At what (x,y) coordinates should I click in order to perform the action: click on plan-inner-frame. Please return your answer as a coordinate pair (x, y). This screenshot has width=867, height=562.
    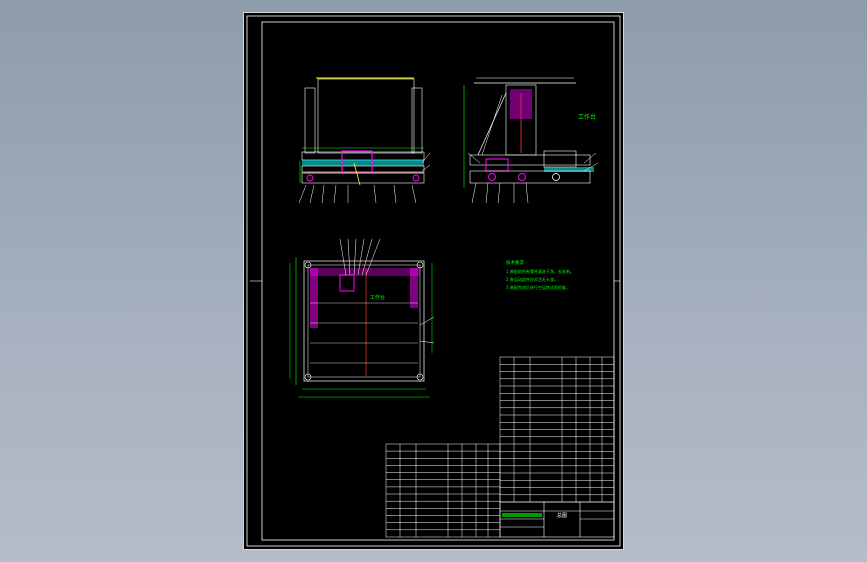
    Looking at the image, I should click on (364, 321).